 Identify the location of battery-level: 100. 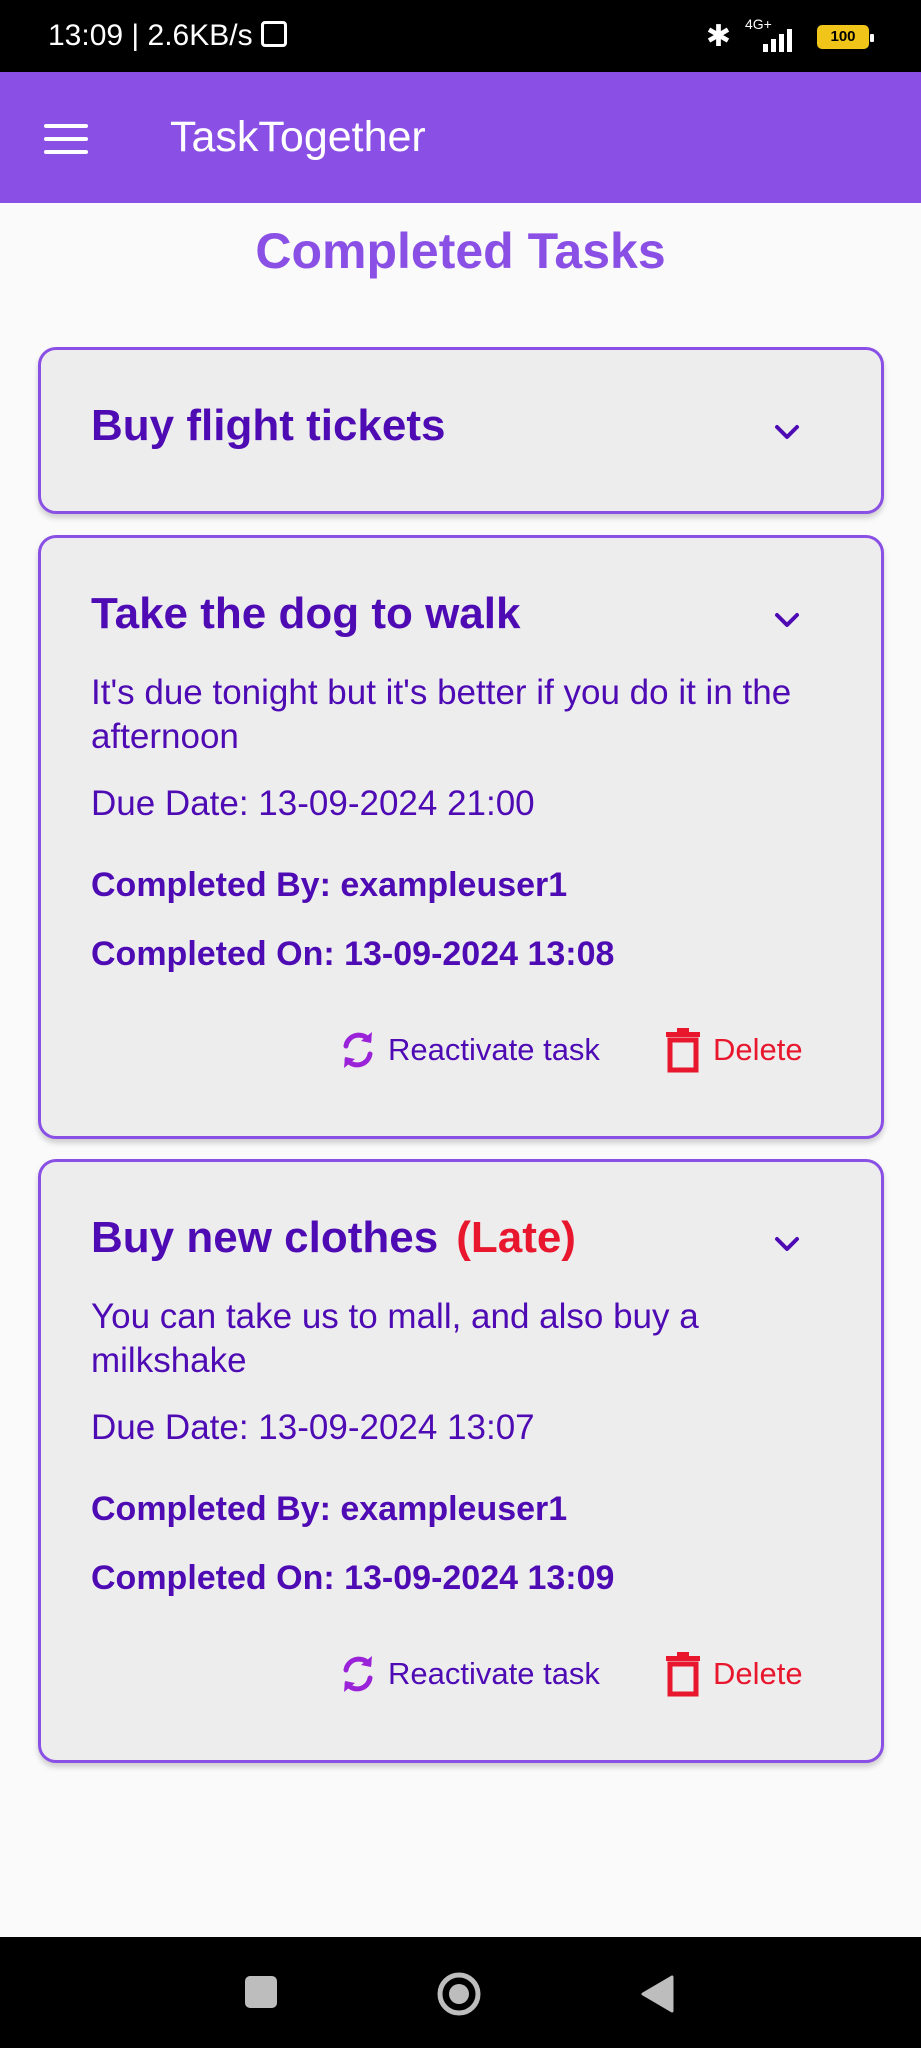
(843, 36).